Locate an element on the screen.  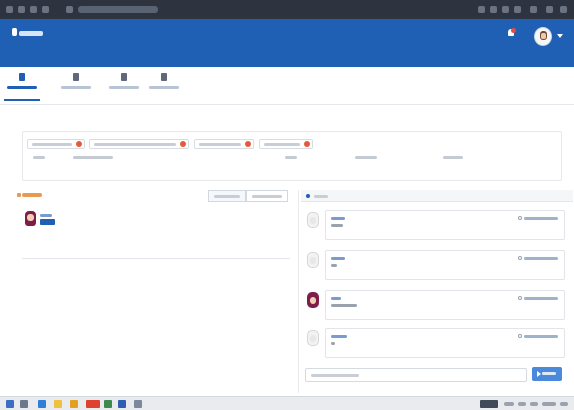
app-logo is located at coordinates (29, 33).